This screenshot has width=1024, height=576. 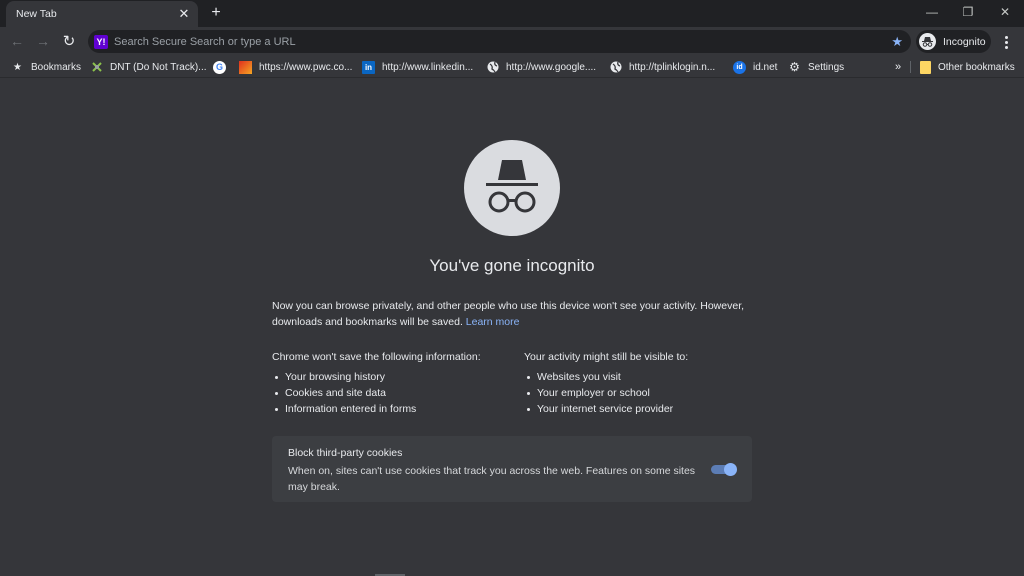 I want to click on list-item: Cookies and site data, so click(x=376, y=393).